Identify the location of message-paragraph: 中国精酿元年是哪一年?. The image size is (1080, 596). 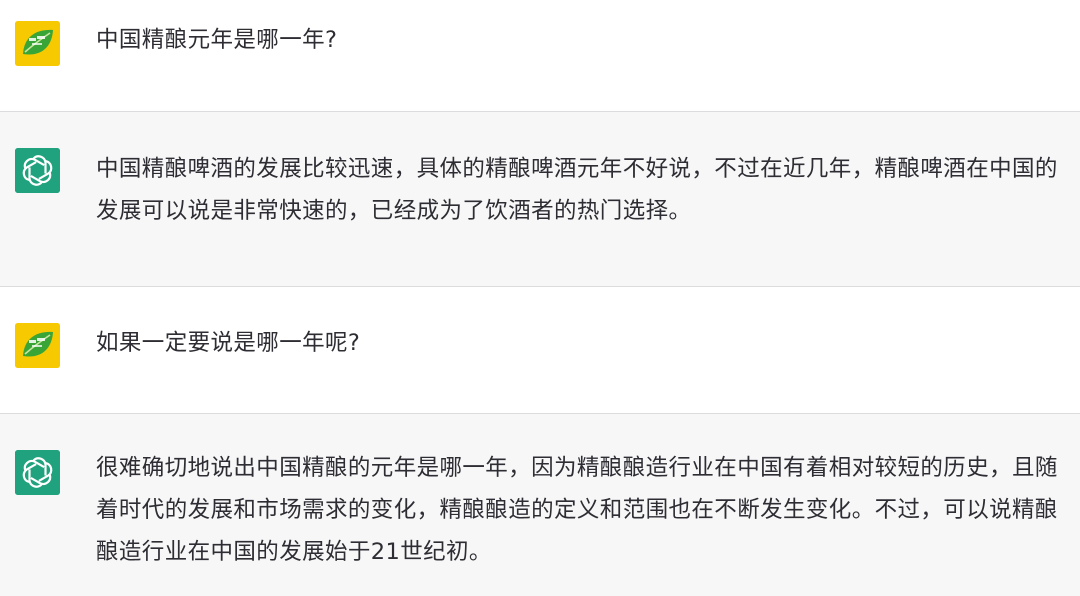
(217, 40).